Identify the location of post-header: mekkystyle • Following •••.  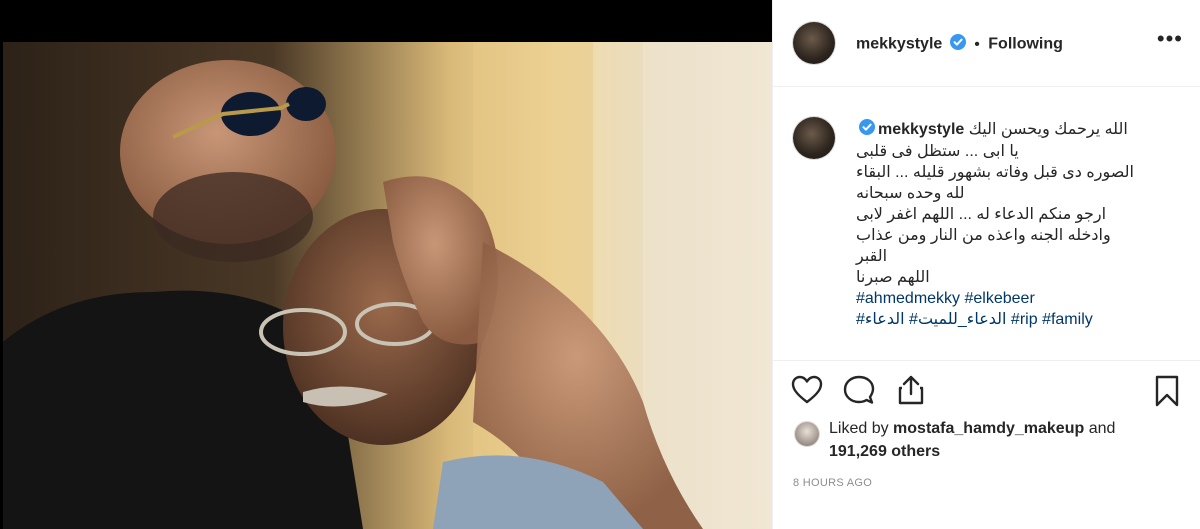
(986, 43).